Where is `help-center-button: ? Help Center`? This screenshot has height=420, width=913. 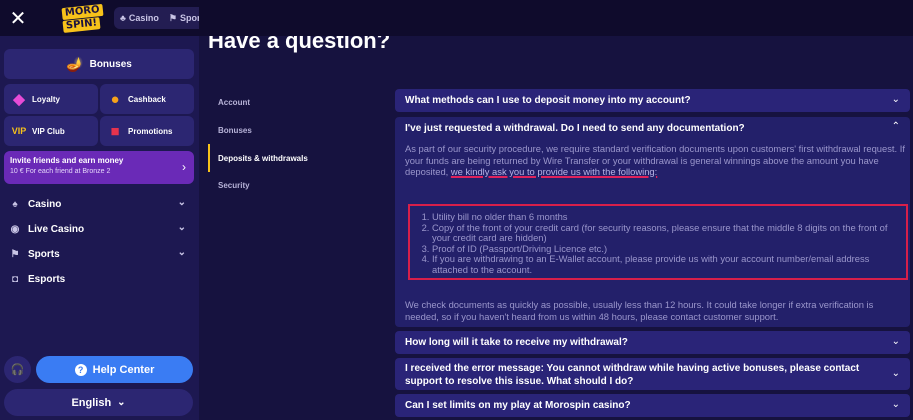 help-center-button: ? Help Center is located at coordinates (114, 369).